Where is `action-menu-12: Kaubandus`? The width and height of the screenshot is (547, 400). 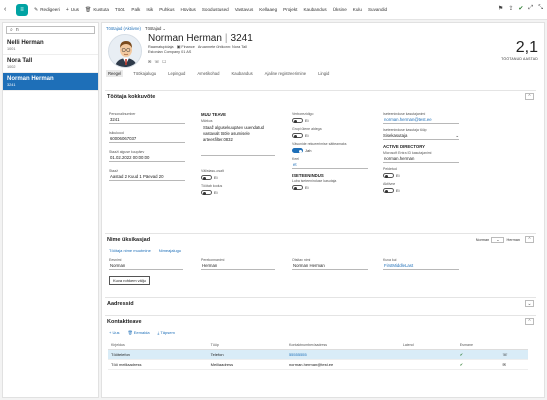
action-menu-12: Kaubandus is located at coordinates (314, 10).